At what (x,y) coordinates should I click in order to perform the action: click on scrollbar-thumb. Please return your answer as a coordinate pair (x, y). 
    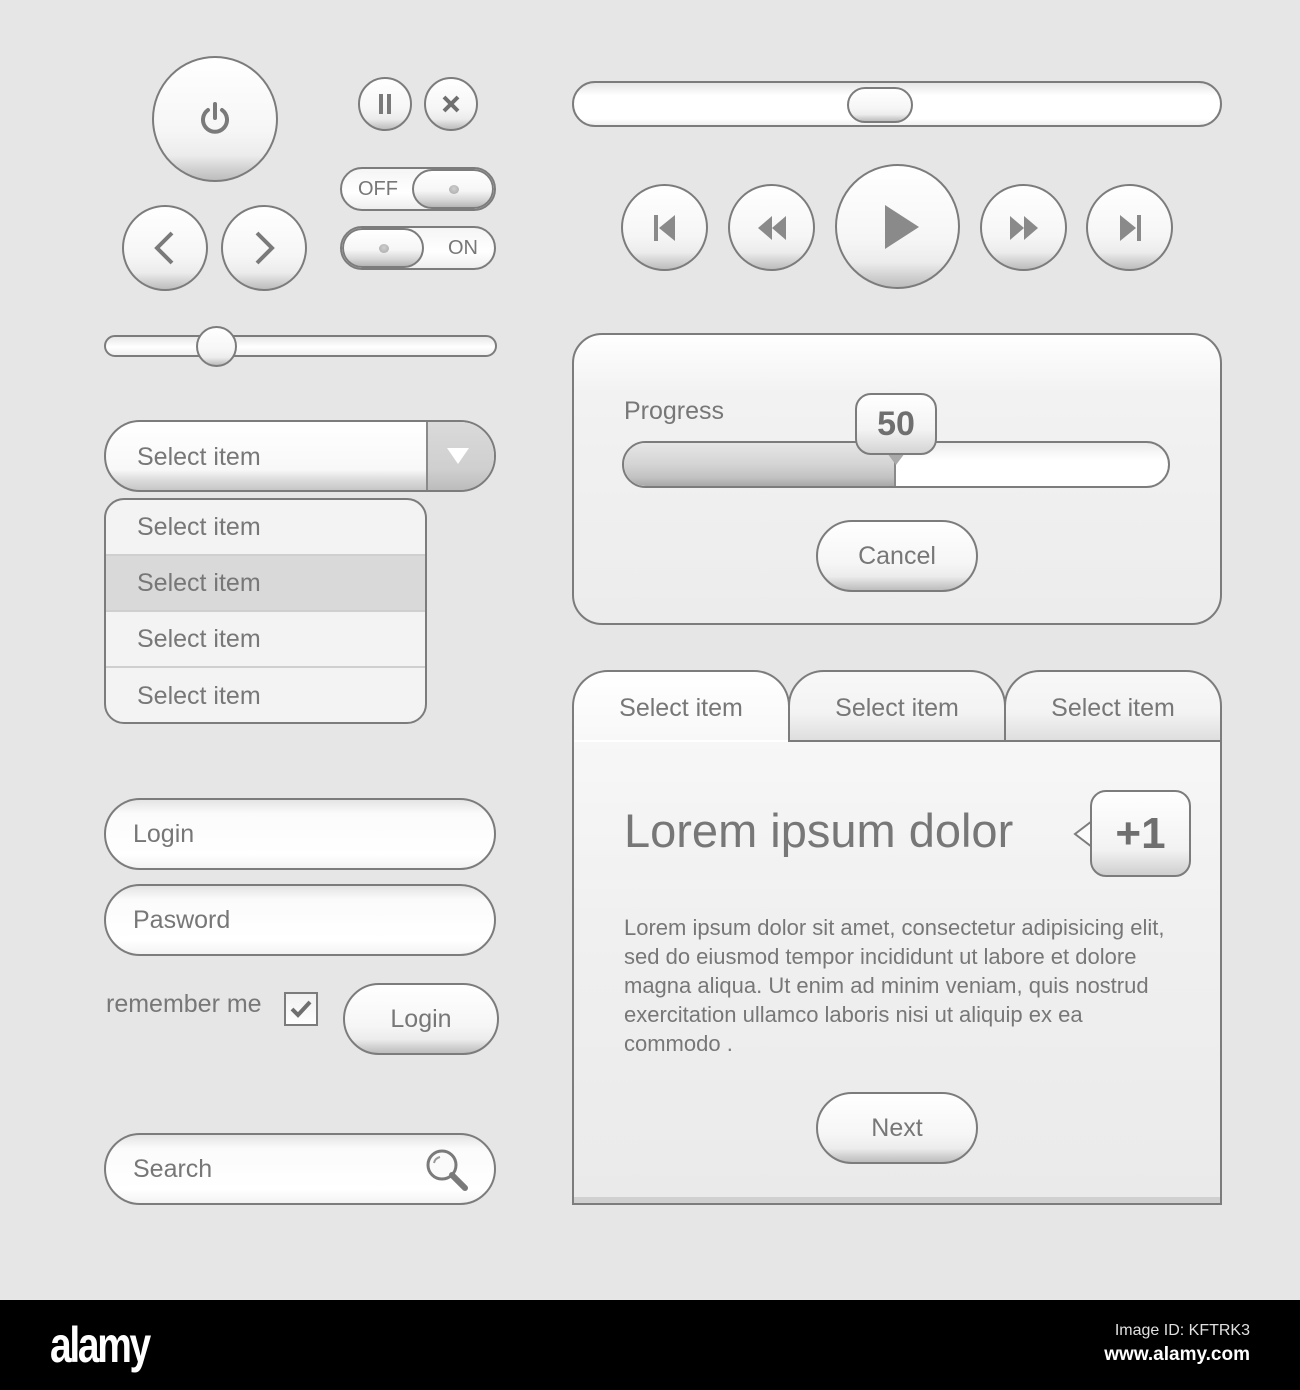
    Looking at the image, I should click on (879, 105).